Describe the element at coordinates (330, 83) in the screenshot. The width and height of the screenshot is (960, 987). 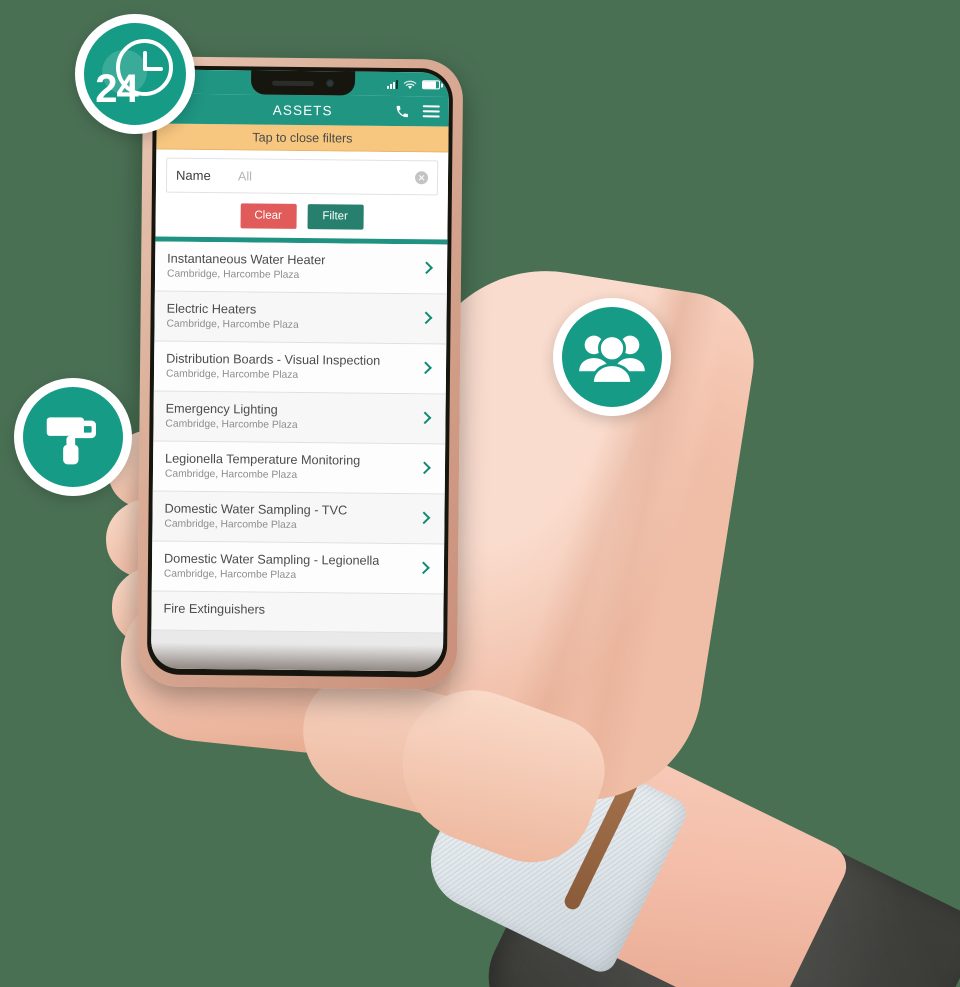
I see `front-camera` at that location.